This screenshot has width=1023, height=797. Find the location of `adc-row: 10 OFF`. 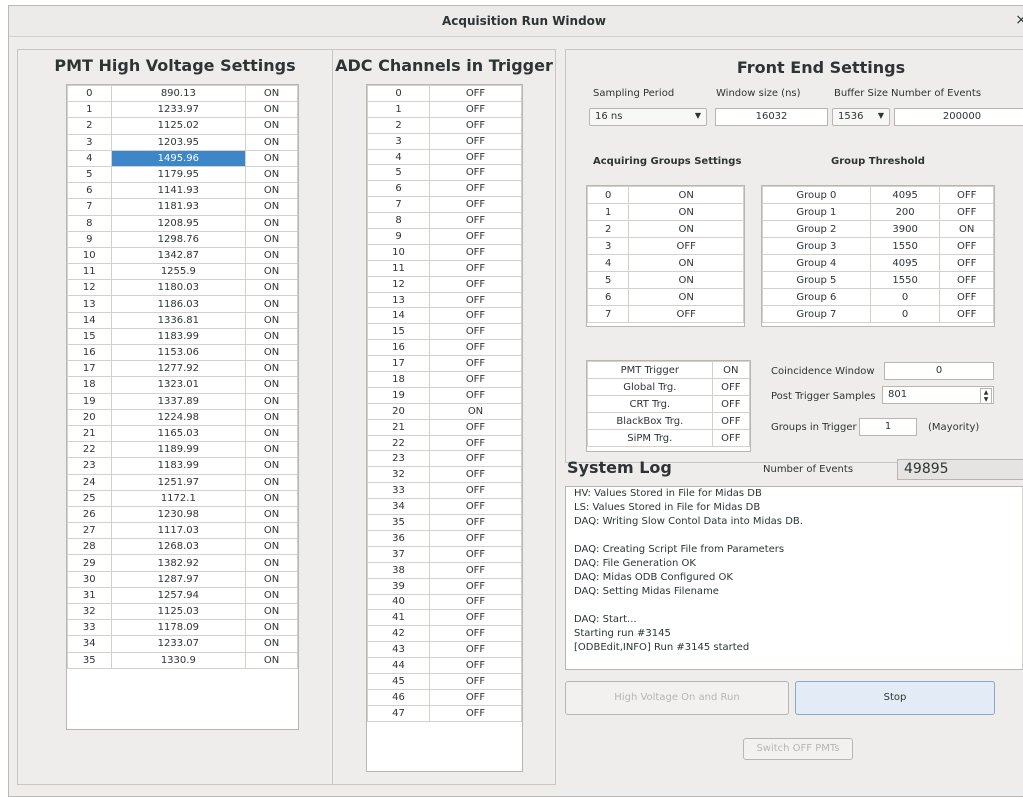

adc-row: 10 OFF is located at coordinates (444, 252).